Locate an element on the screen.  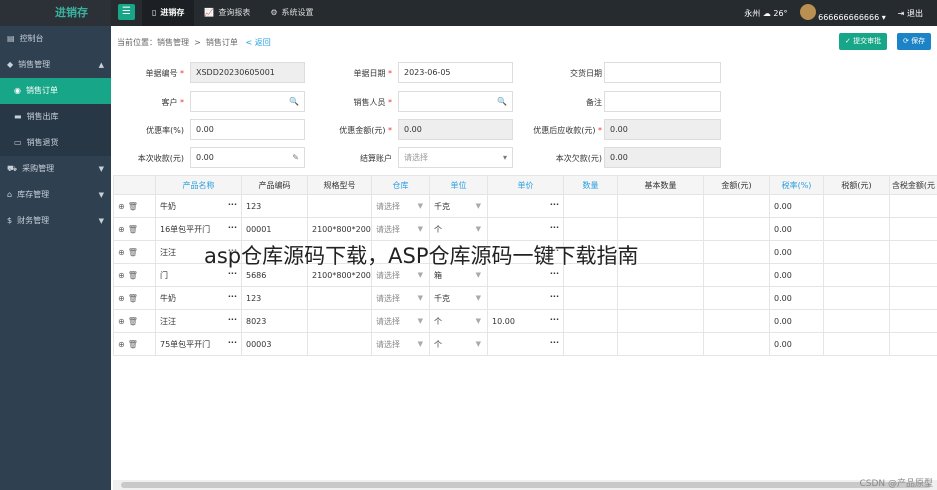
back-link: < 返回 is located at coordinates (258, 42).